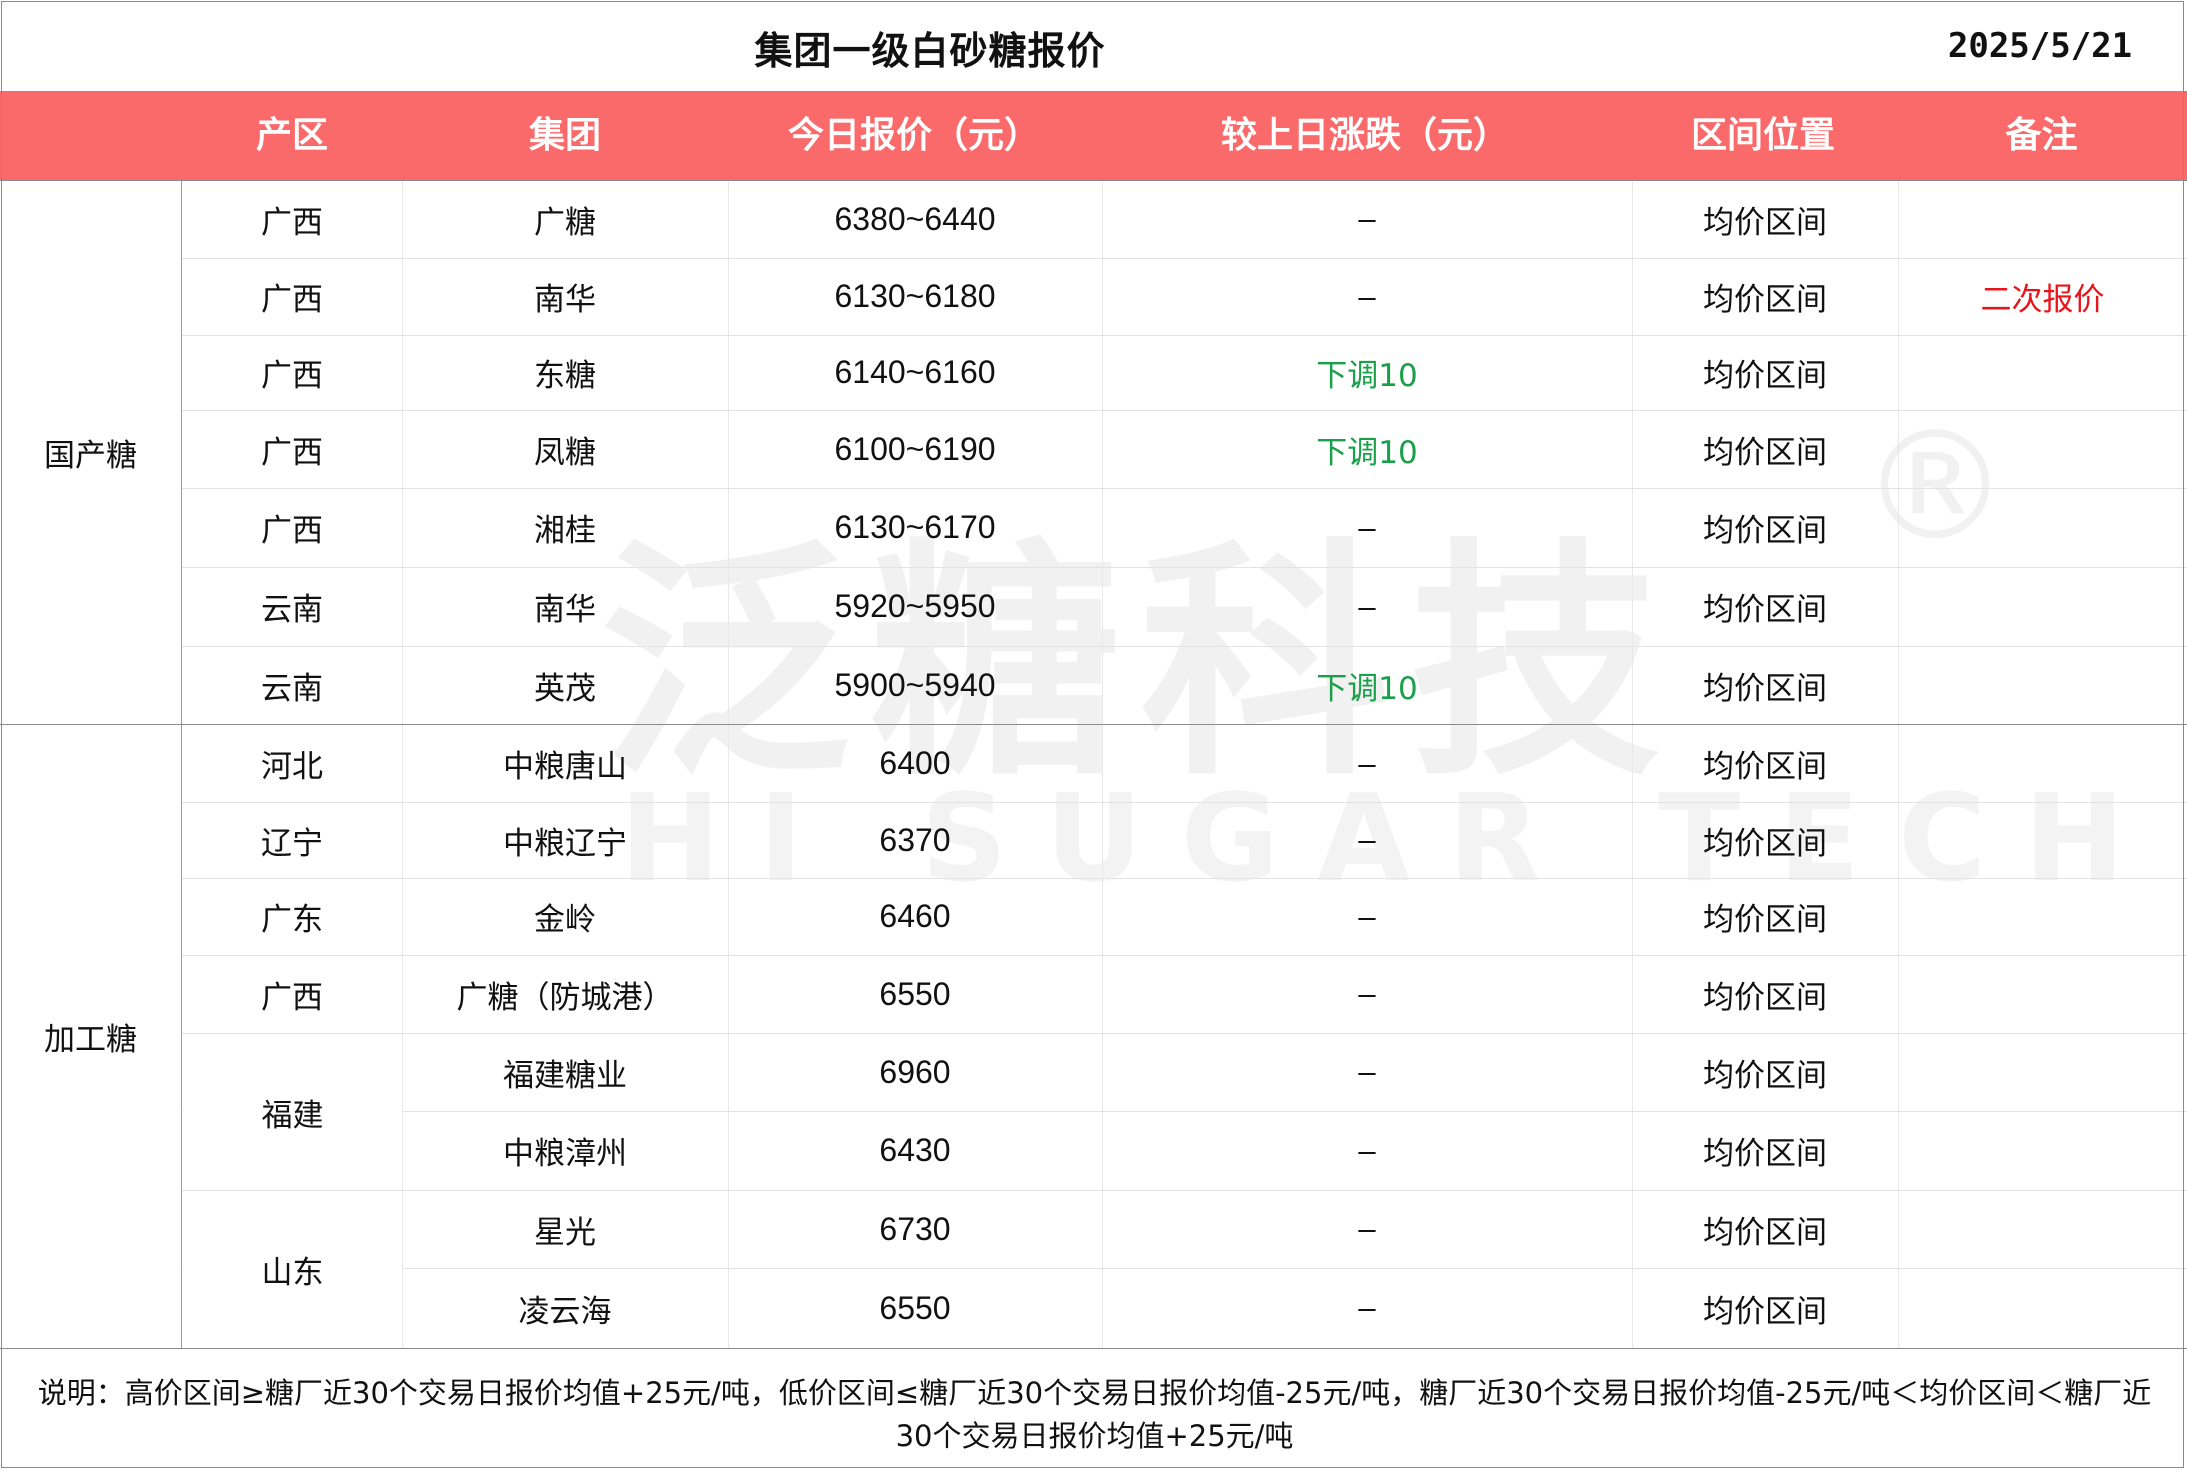 The image size is (2187, 1471). What do you see at coordinates (1184, 296) in the screenshot?
I see `table-row: 广西 南华 6130~6180 – 均价区间 二次报价` at bounding box center [1184, 296].